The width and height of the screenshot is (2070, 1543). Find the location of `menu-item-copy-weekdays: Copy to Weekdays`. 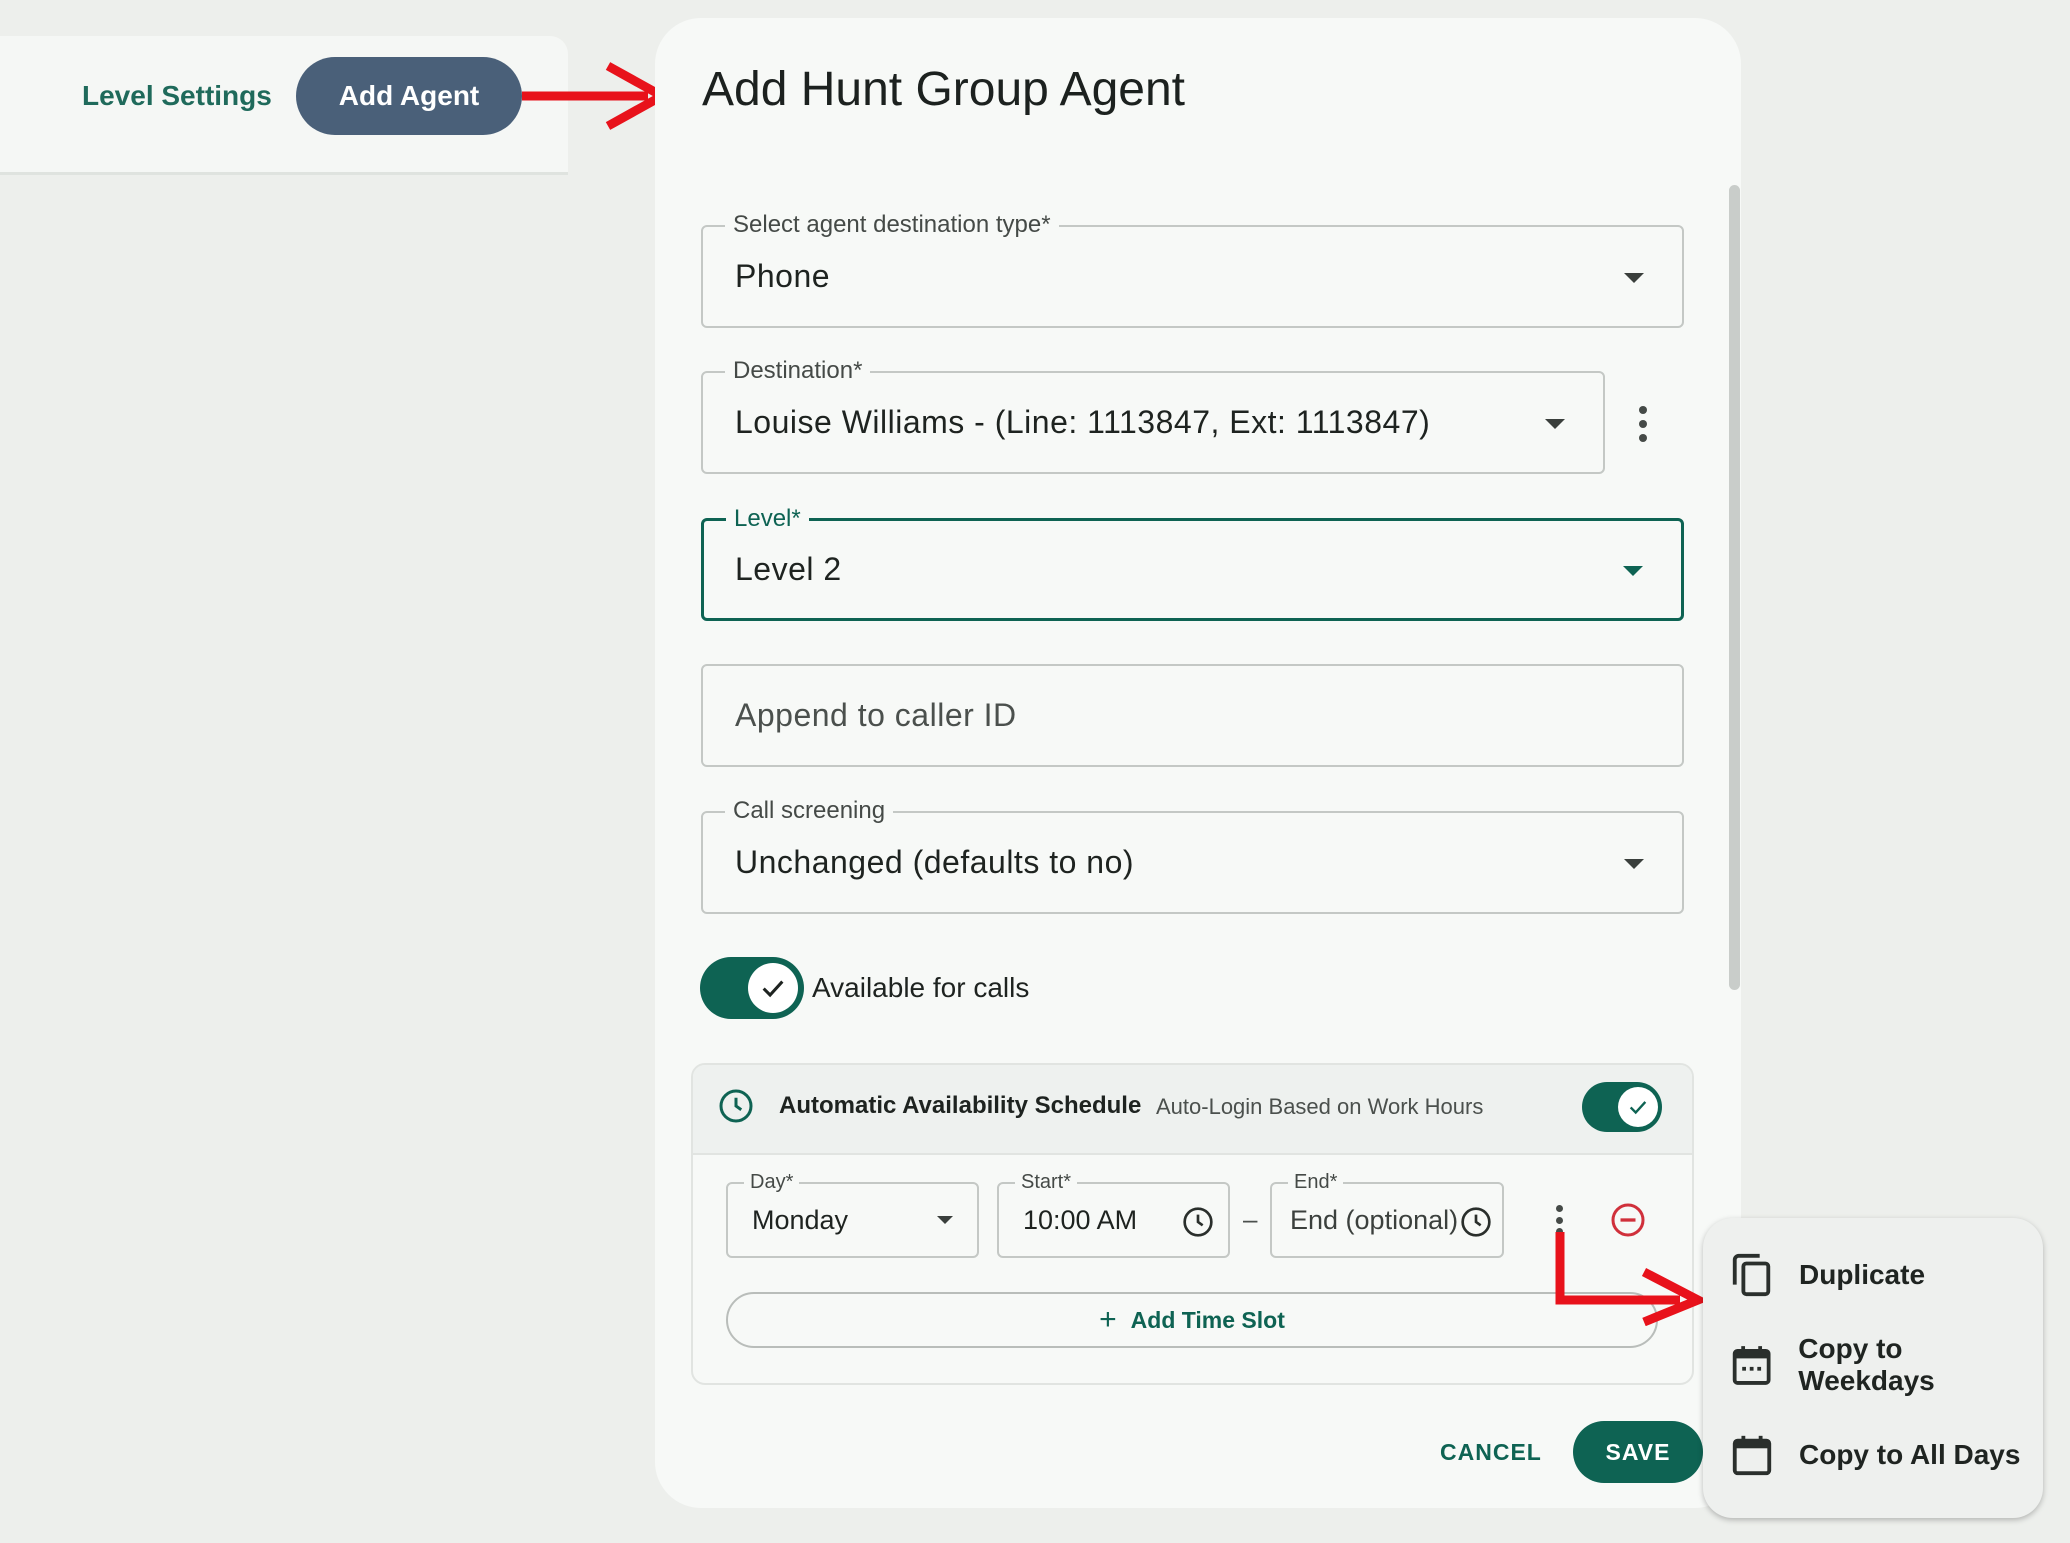

menu-item-copy-weekdays: Copy to Weekdays is located at coordinates (1886, 1364).